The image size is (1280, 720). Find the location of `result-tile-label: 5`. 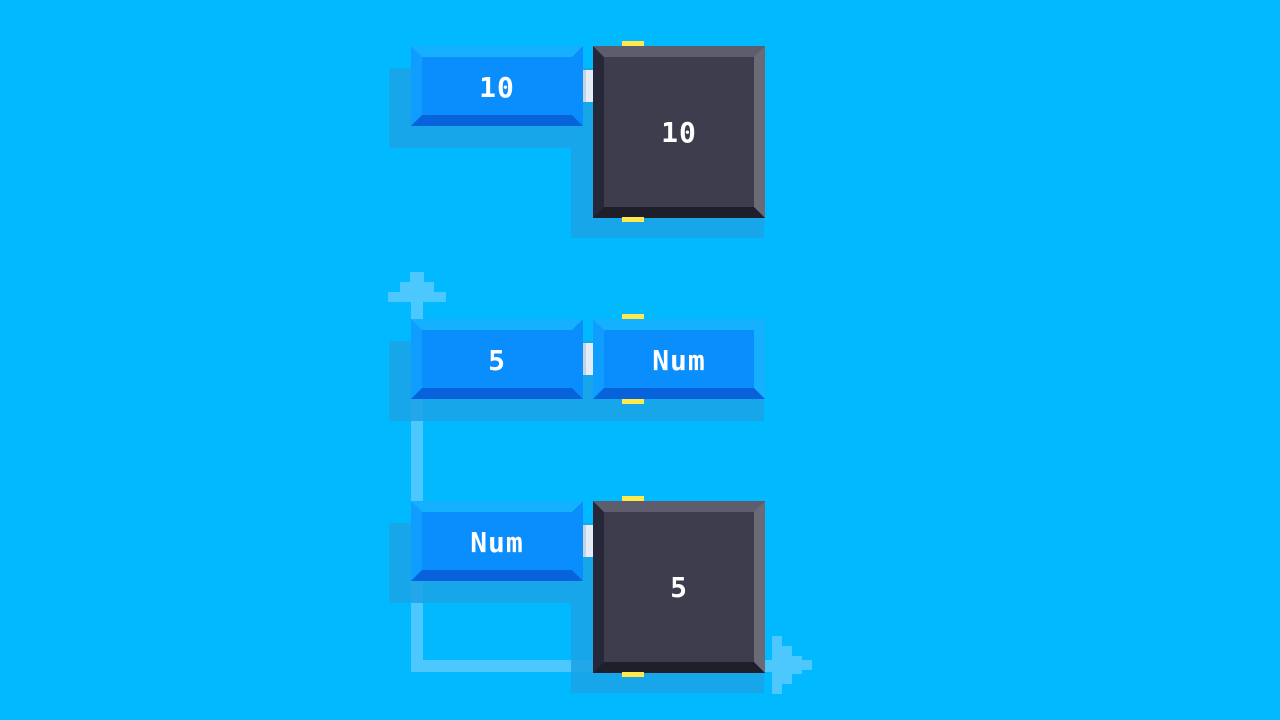

result-tile-label: 5 is located at coordinates (679, 587).